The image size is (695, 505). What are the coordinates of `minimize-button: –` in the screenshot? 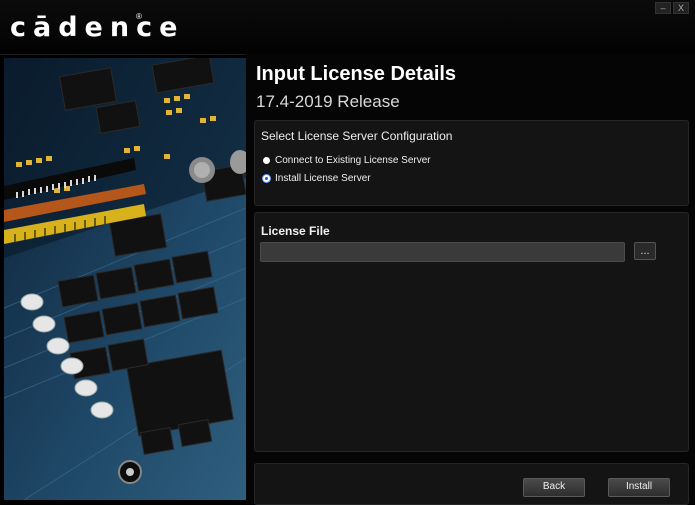 It's located at (663, 8).